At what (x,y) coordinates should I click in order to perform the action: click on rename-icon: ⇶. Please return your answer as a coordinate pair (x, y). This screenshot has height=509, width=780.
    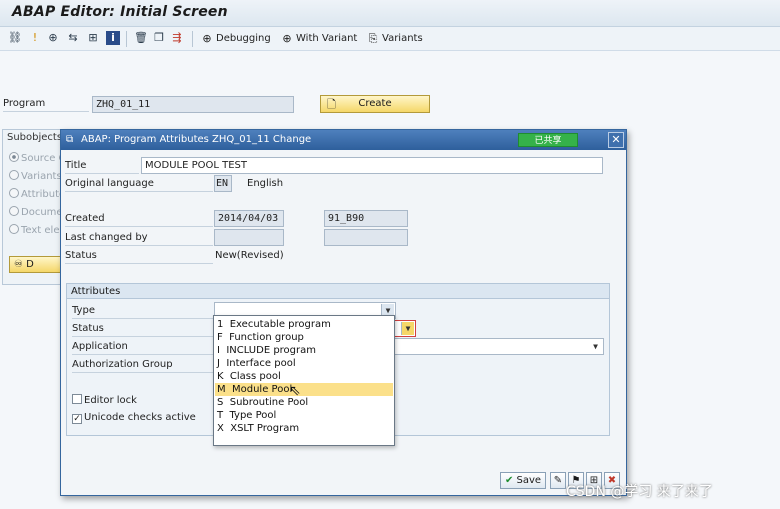
    Looking at the image, I should click on (177, 38).